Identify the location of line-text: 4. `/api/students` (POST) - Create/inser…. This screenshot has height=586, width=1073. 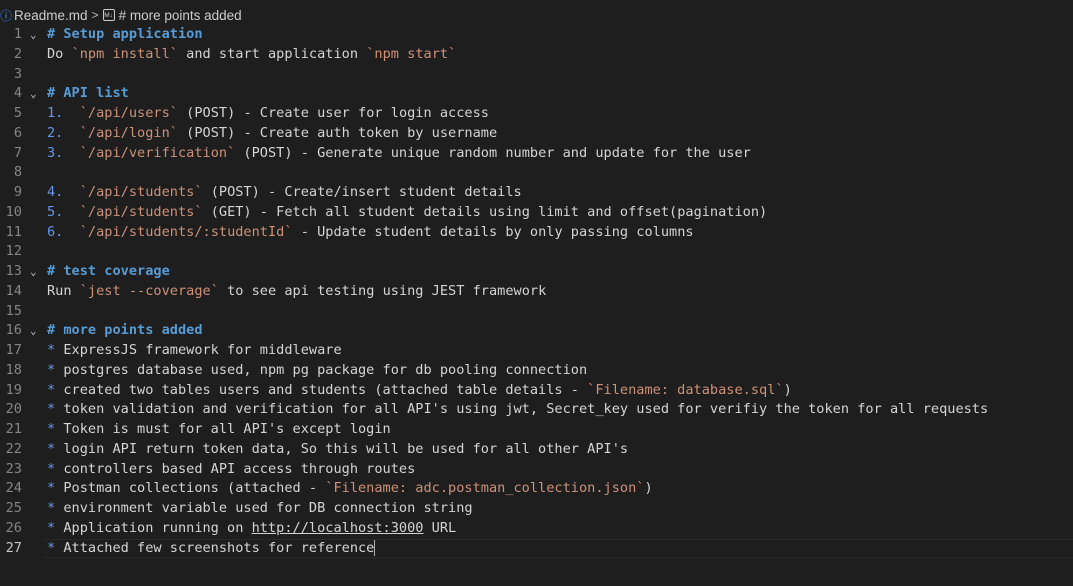
(284, 193).